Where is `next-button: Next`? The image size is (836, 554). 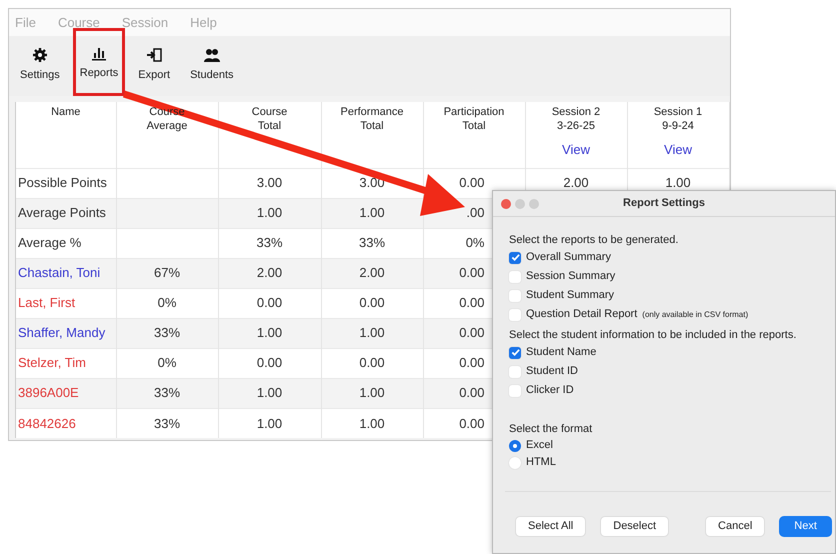 next-button: Next is located at coordinates (805, 526).